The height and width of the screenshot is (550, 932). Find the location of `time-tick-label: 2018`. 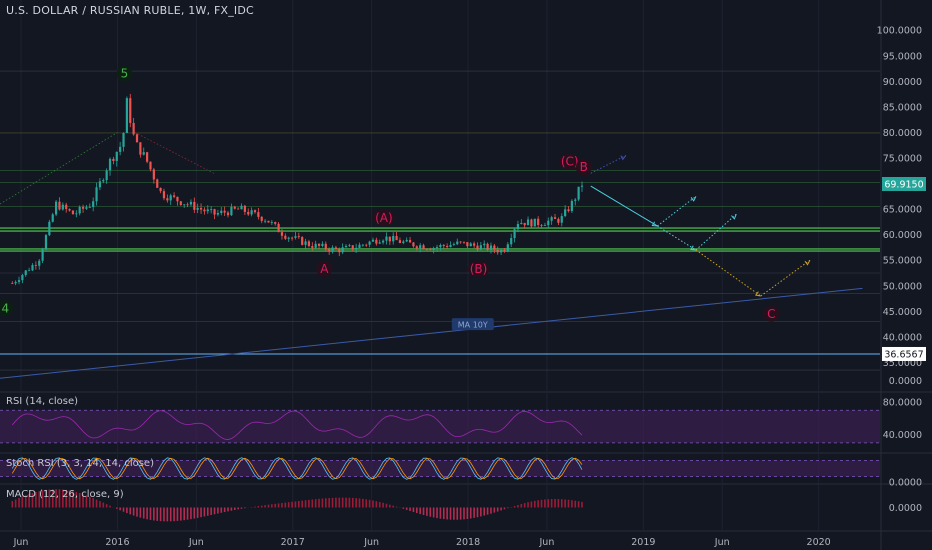

time-tick-label: 2018 is located at coordinates (468, 542).